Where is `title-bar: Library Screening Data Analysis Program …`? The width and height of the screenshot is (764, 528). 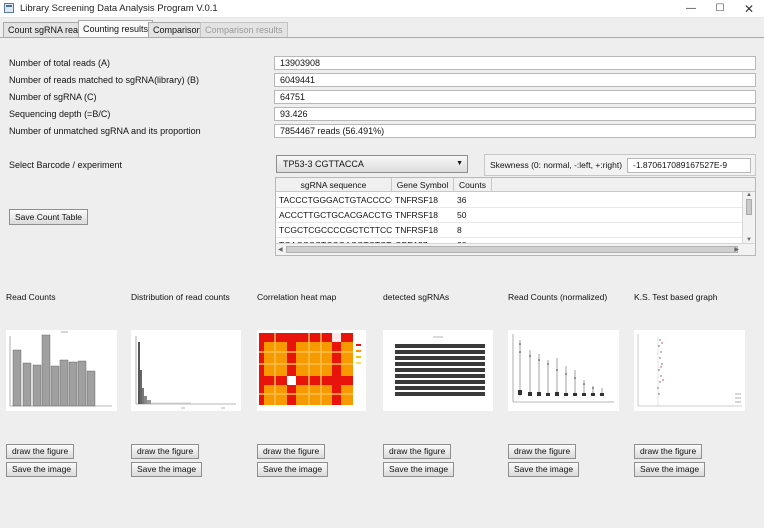
title-bar: Library Screening Data Analysis Program … is located at coordinates (382, 9).